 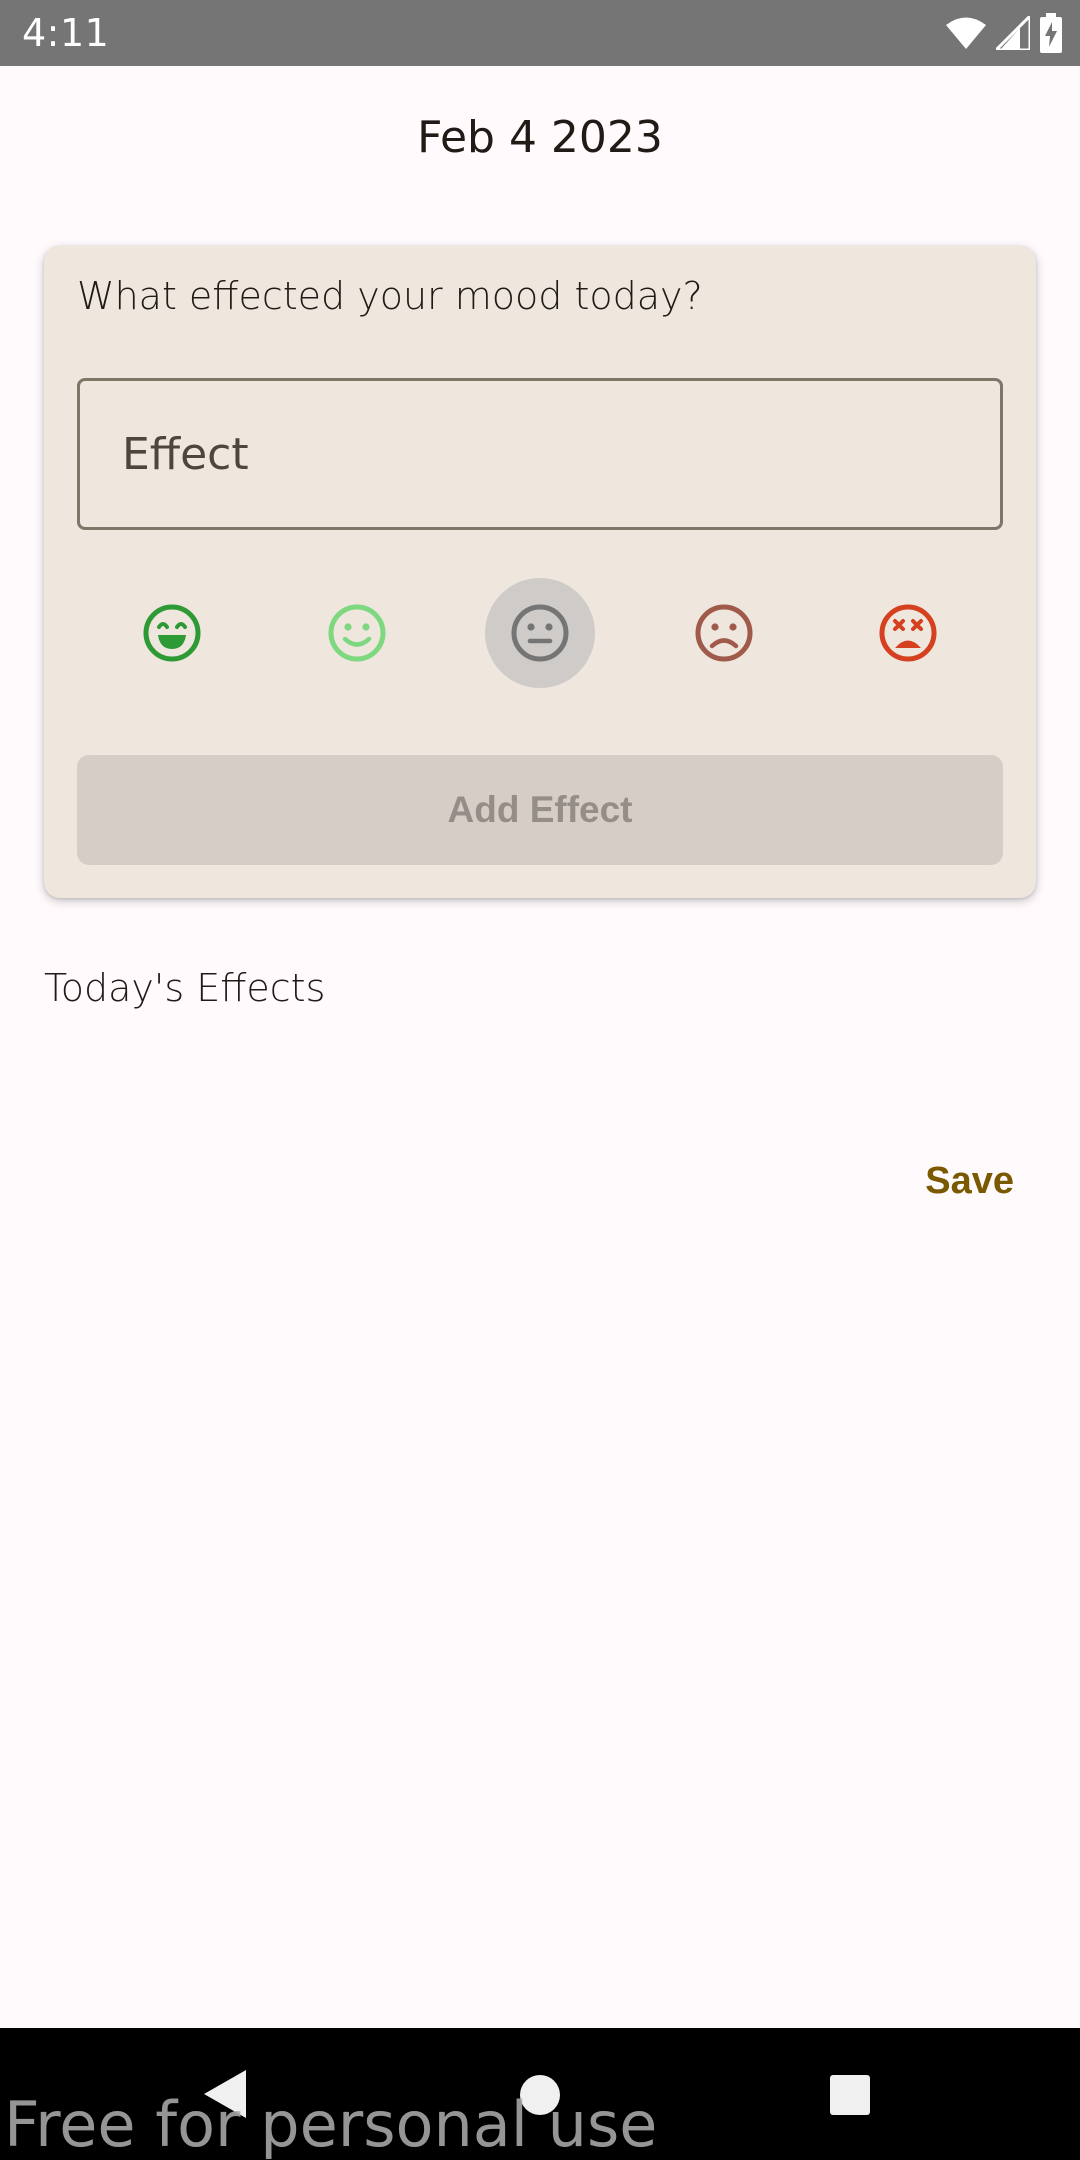 I want to click on mood-sad-button, so click(x=724, y=633).